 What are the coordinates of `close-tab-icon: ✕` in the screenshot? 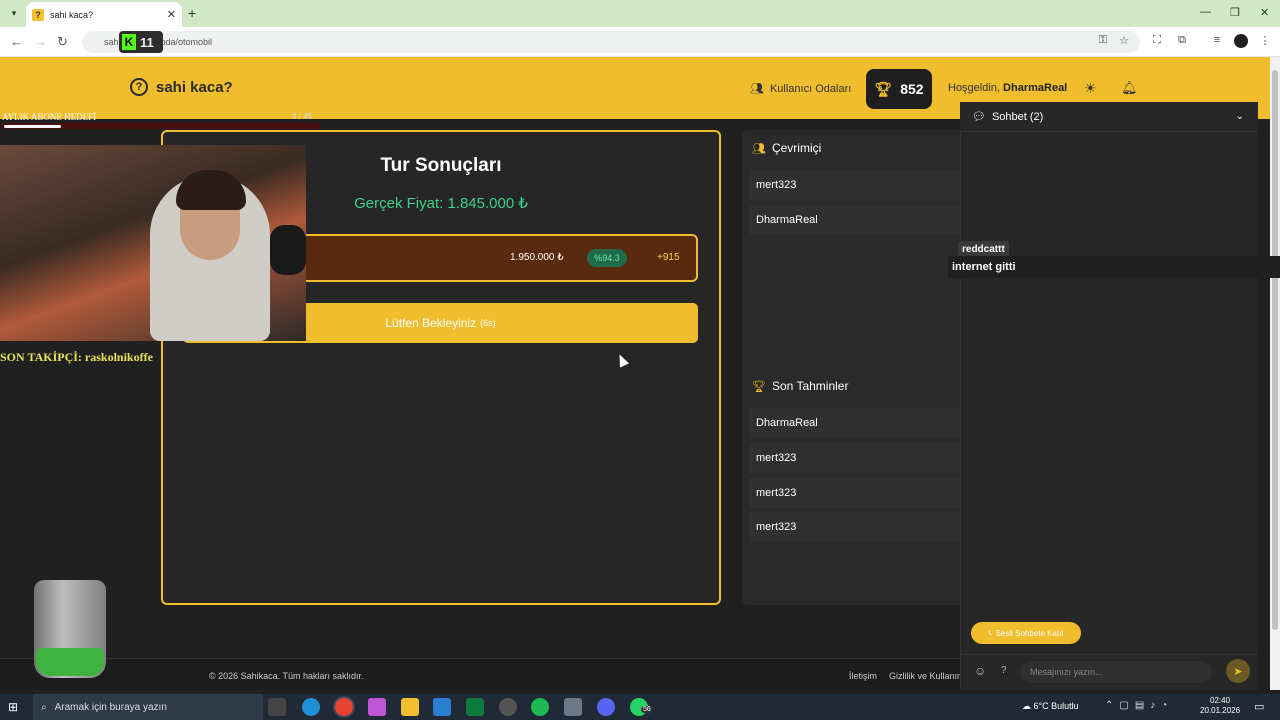 It's located at (171, 14).